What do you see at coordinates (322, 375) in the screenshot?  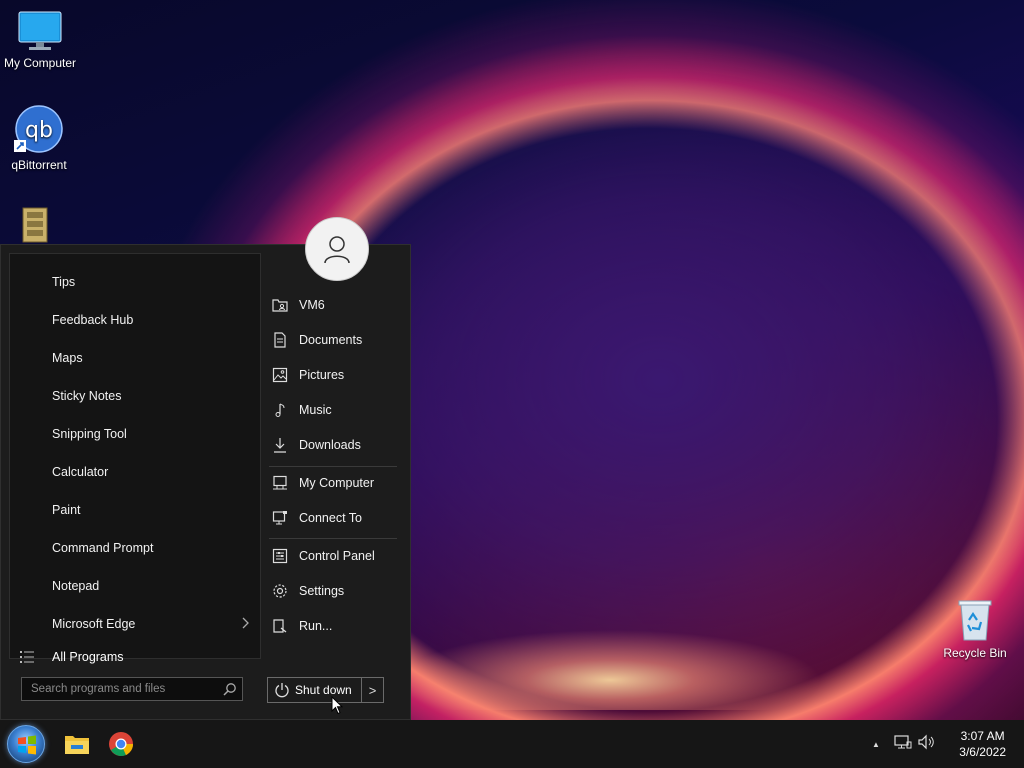 I see `right-item-label: Pictures` at bounding box center [322, 375].